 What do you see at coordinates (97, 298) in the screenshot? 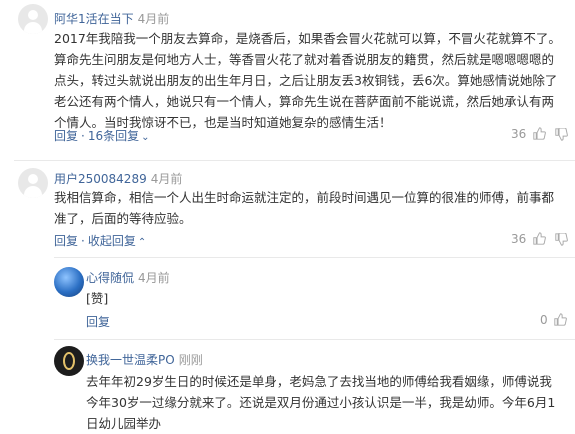
I see `comment-text: [赞]` at bounding box center [97, 298].